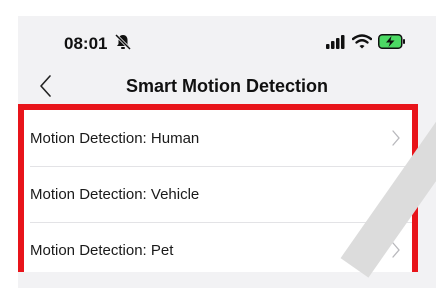 Image resolution: width=436 pixels, height=288 pixels. What do you see at coordinates (115, 194) in the screenshot?
I see `setting-label-vehicle: Motion Detection: Vehicle` at bounding box center [115, 194].